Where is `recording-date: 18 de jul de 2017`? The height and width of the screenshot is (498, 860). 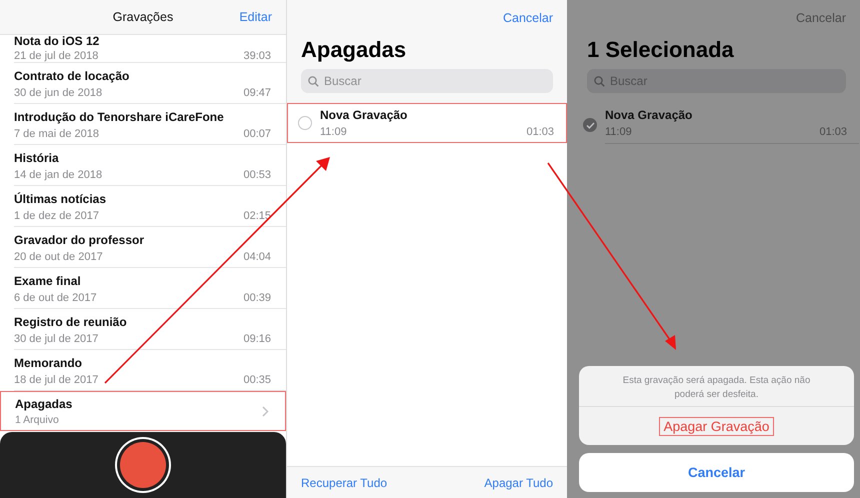
recording-date: 18 de jul de 2017 is located at coordinates (56, 380).